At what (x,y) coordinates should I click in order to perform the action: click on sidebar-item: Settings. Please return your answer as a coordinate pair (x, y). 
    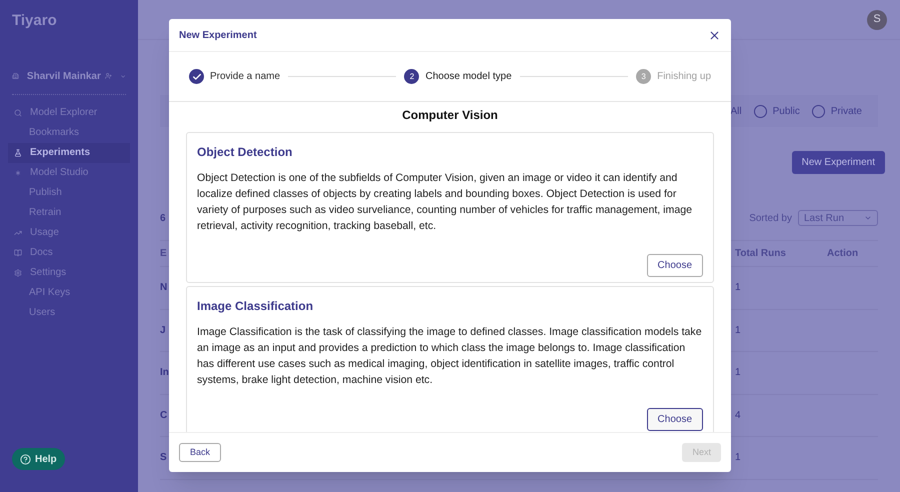
    Looking at the image, I should click on (69, 272).